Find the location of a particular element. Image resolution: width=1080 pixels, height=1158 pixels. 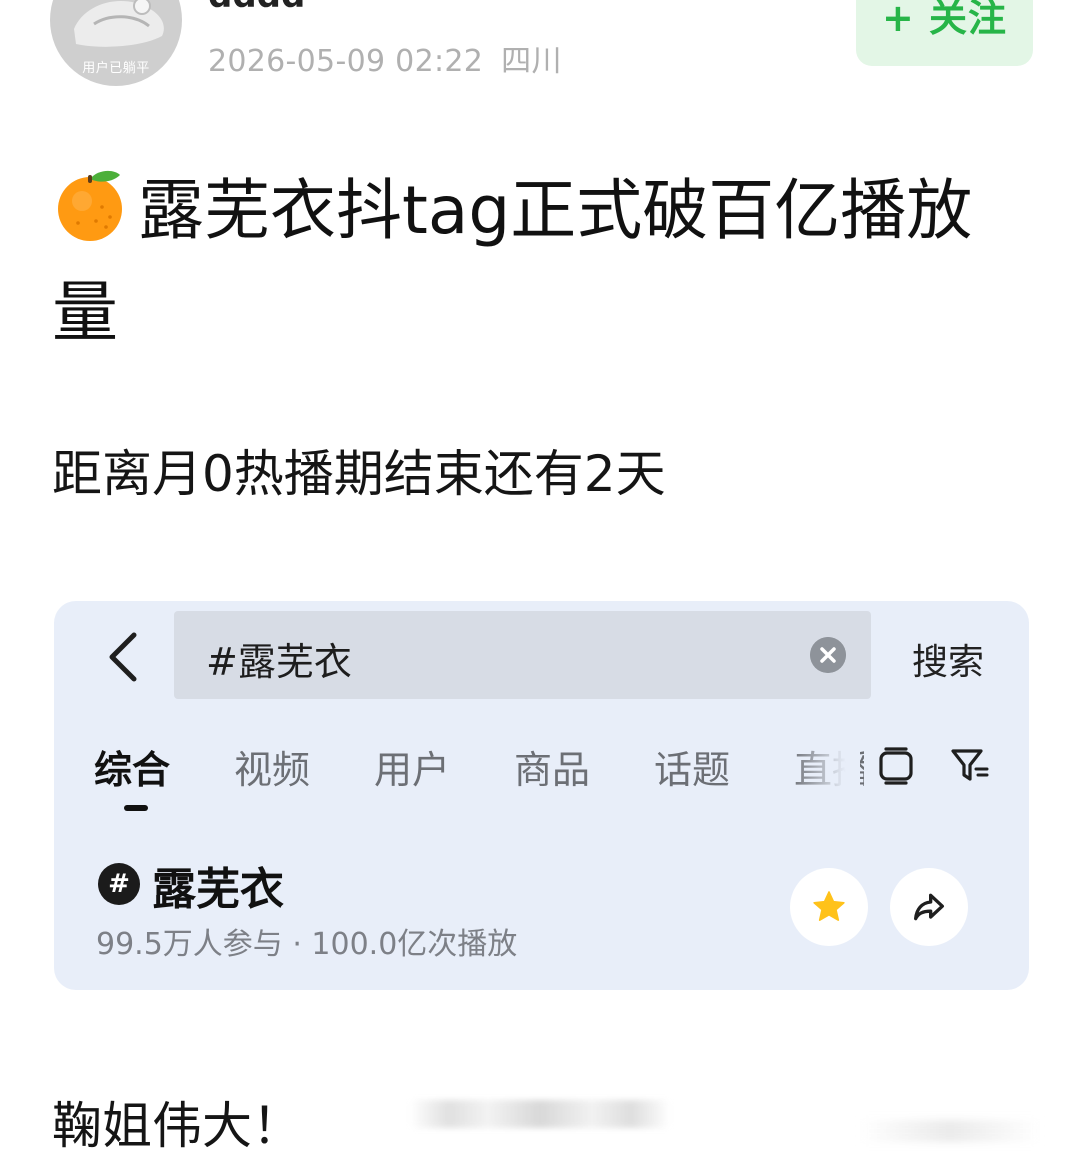

follow-button: + 关注 is located at coordinates (944, 33).